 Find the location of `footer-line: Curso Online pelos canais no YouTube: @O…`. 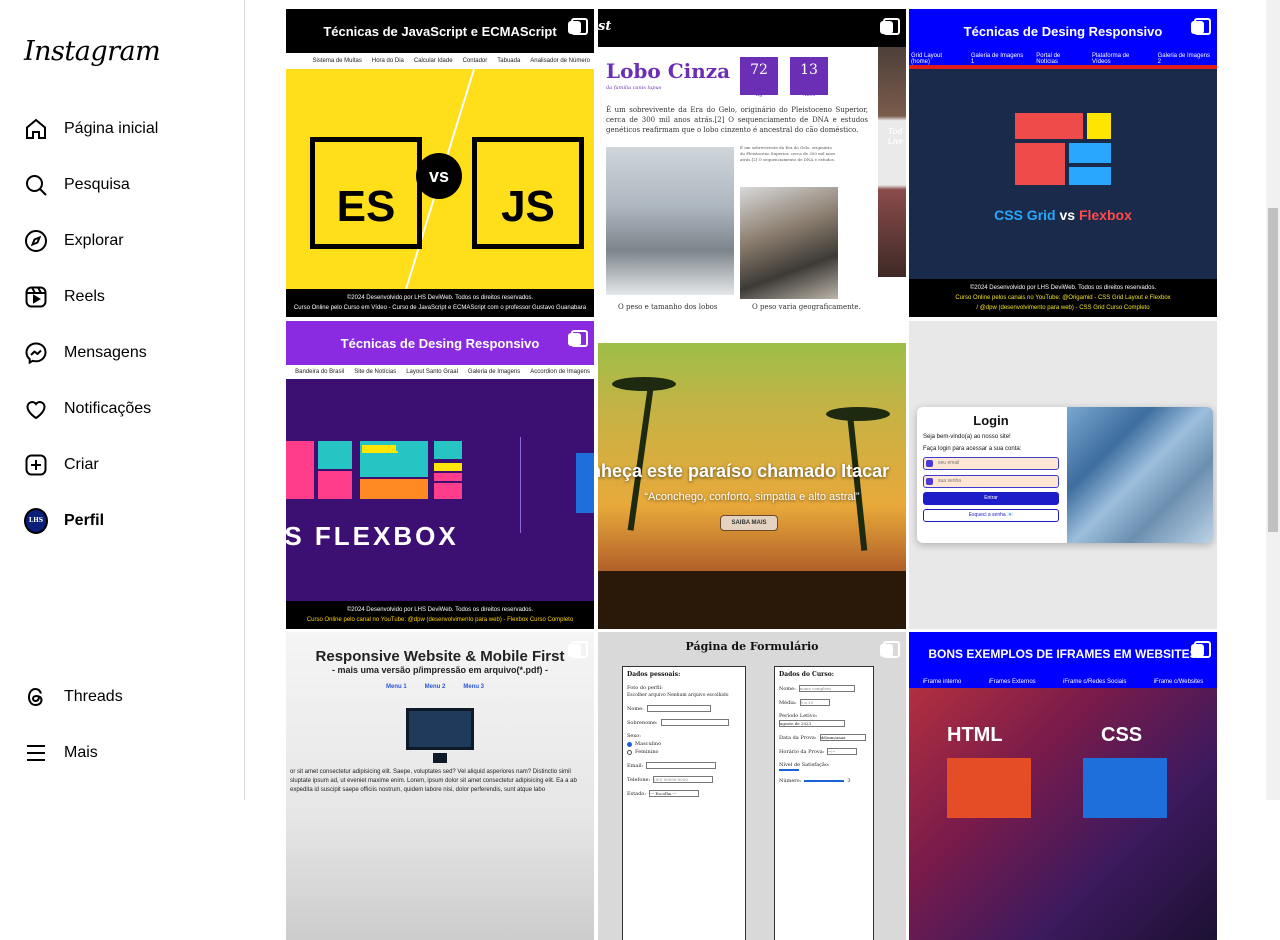

footer-line: Curso Online pelos canais no YouTube: @O… is located at coordinates (1063, 298).